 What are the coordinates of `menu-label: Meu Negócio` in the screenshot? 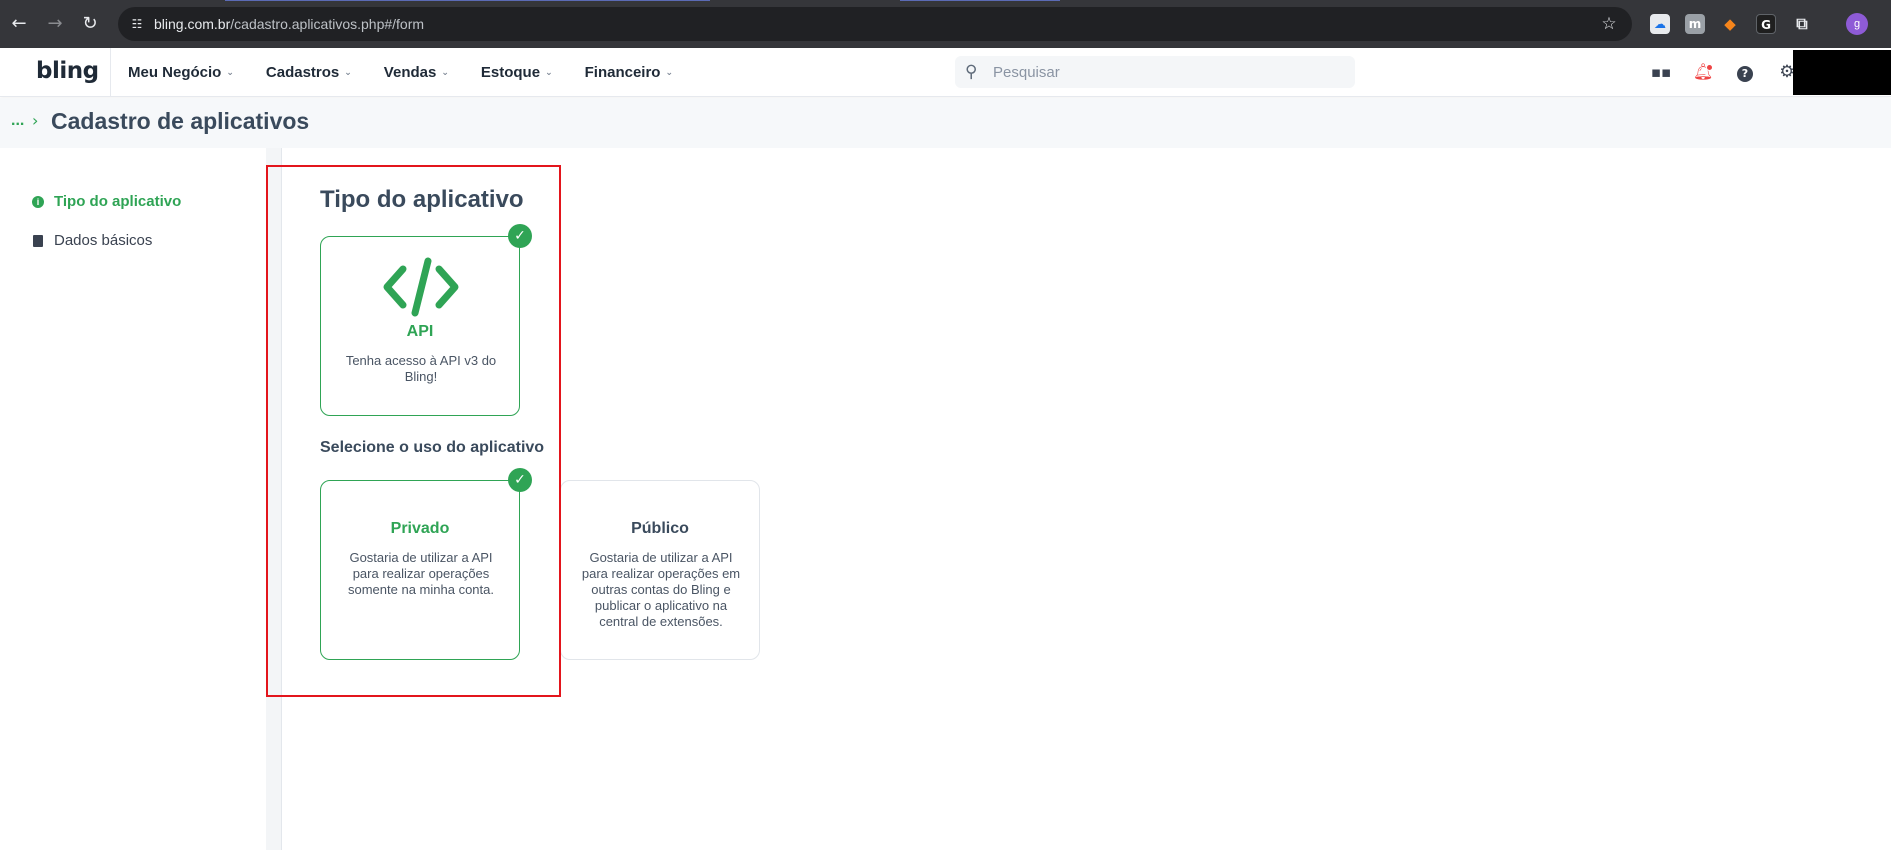 It's located at (175, 72).